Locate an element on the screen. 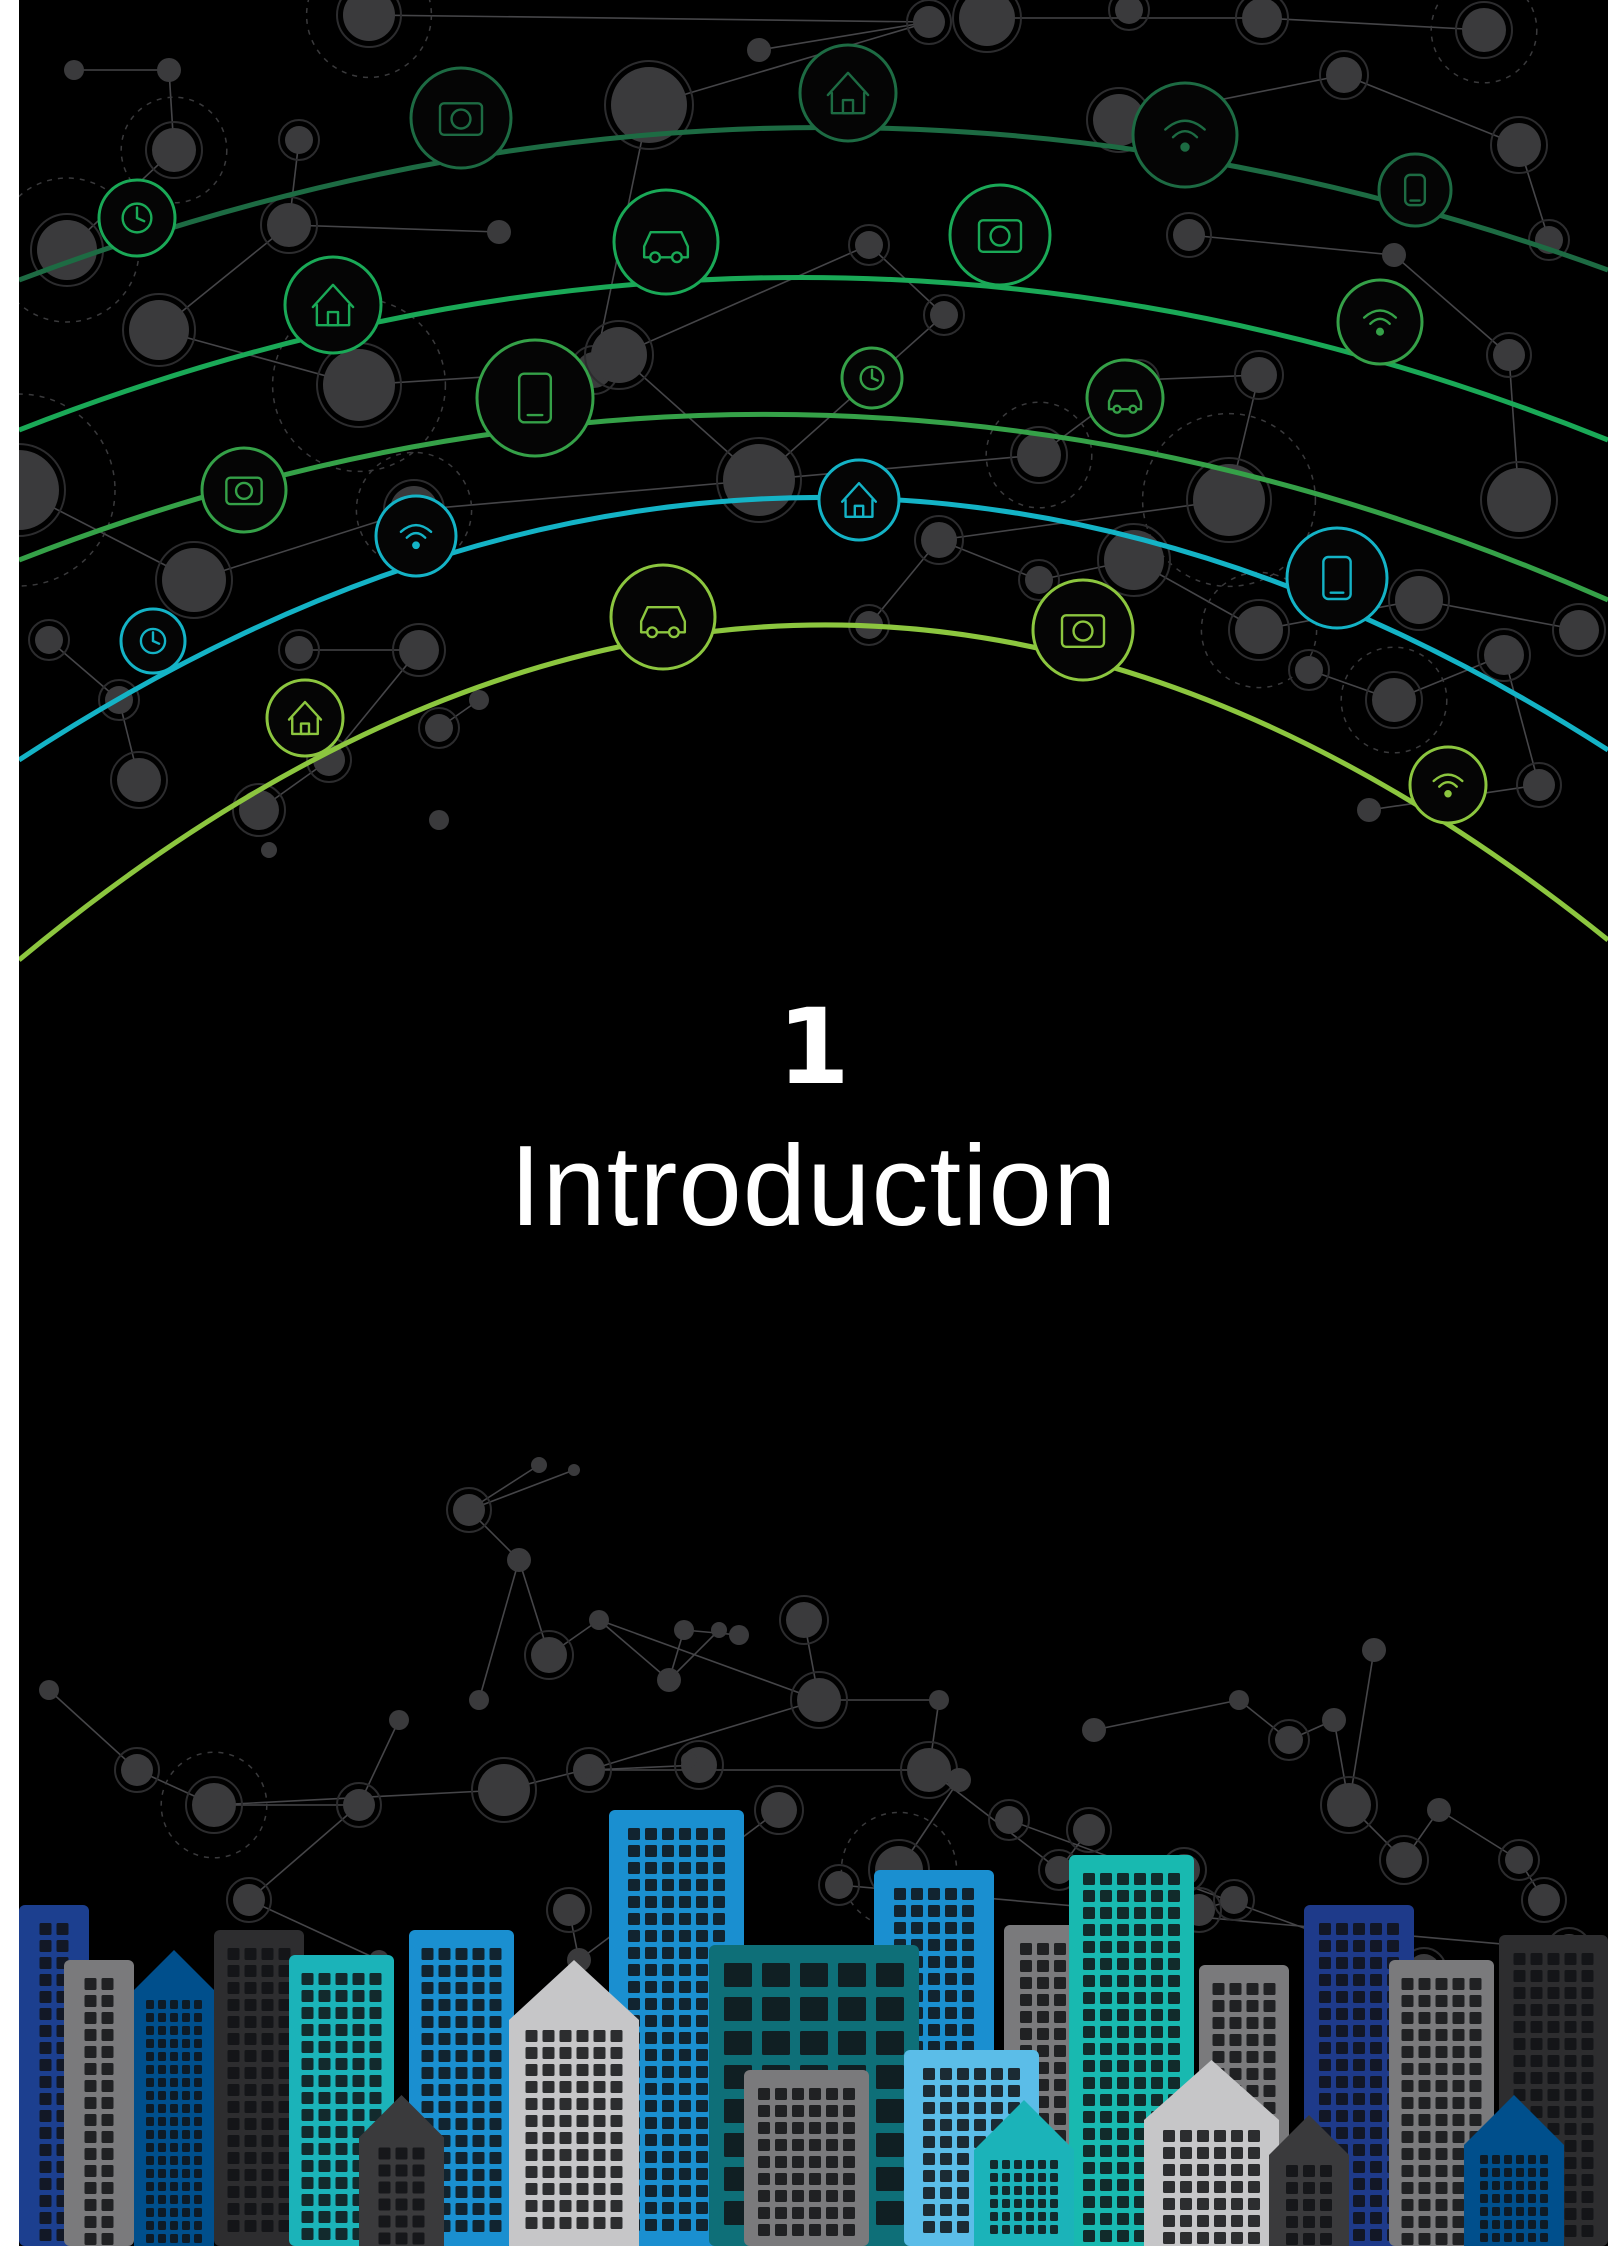 The width and height of the screenshot is (1608, 2246). smart-parking-icon is located at coordinates (1185, 135).